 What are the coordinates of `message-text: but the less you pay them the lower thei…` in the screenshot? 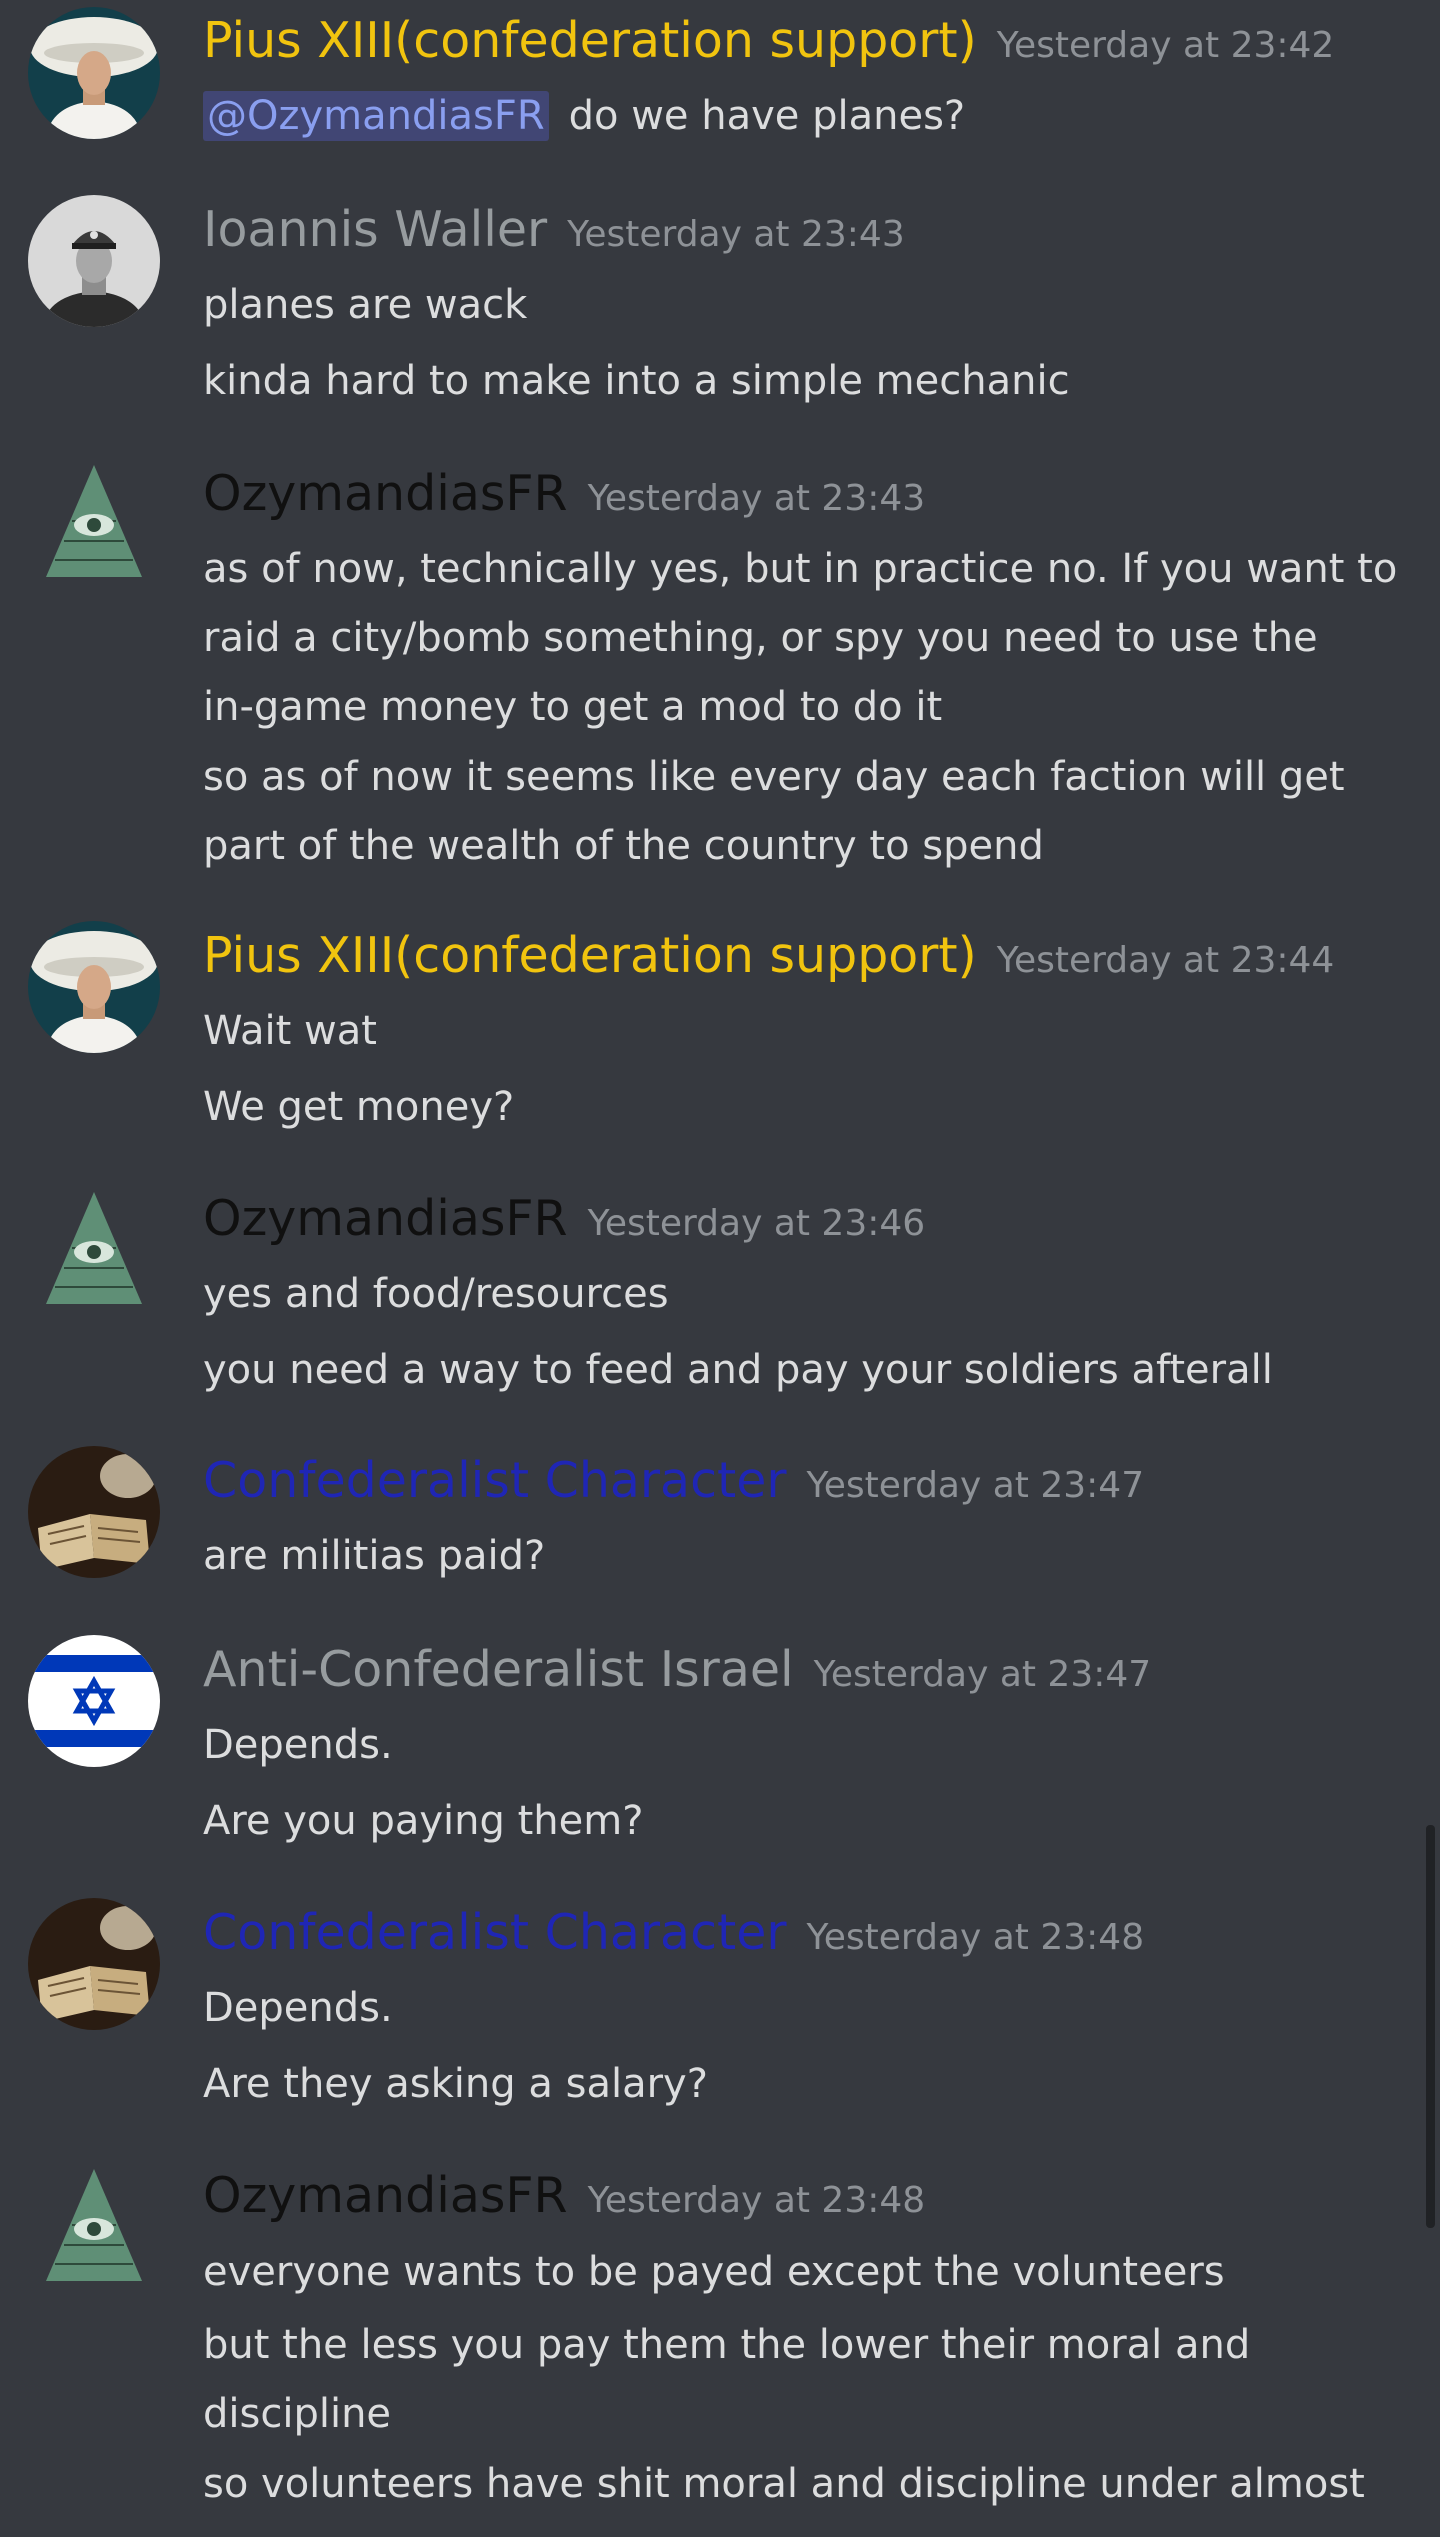 It's located at (727, 2345).